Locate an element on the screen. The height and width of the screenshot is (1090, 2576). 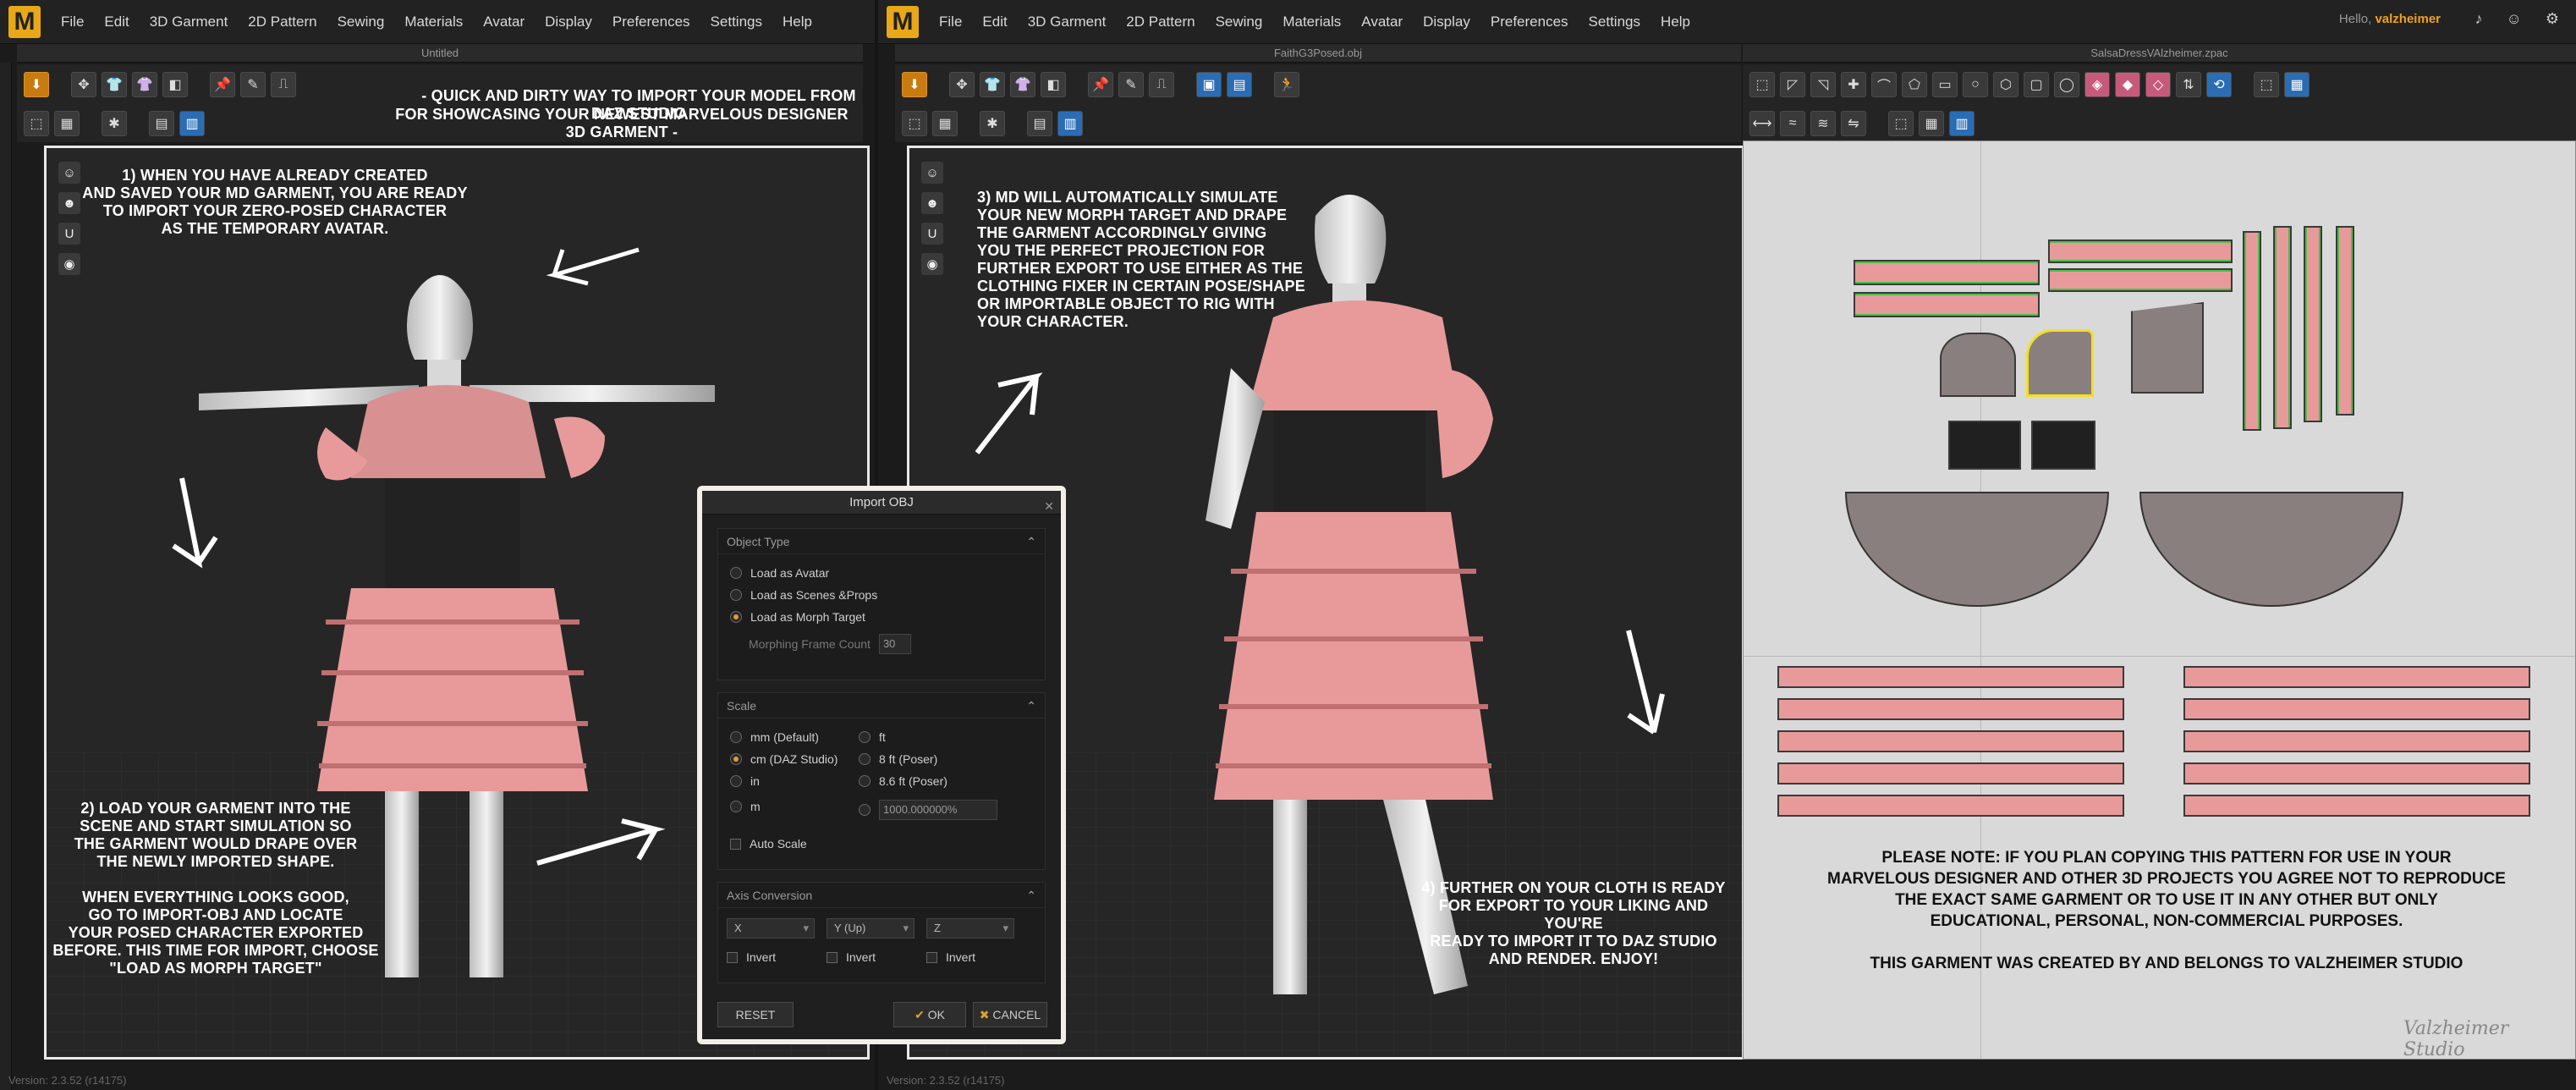
menu-edit: Edit is located at coordinates (117, 22).